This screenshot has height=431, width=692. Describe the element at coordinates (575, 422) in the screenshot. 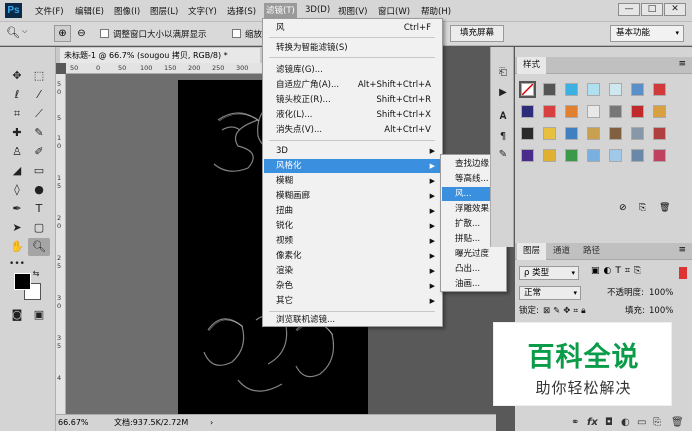

I see `link-layers-icon: ⚭` at that location.